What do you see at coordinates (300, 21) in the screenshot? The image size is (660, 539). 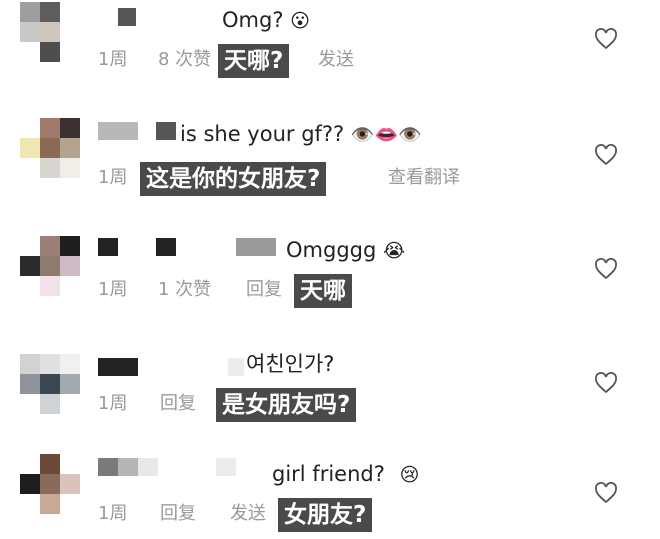 I see `astonished-emoji-icon: 😮` at bounding box center [300, 21].